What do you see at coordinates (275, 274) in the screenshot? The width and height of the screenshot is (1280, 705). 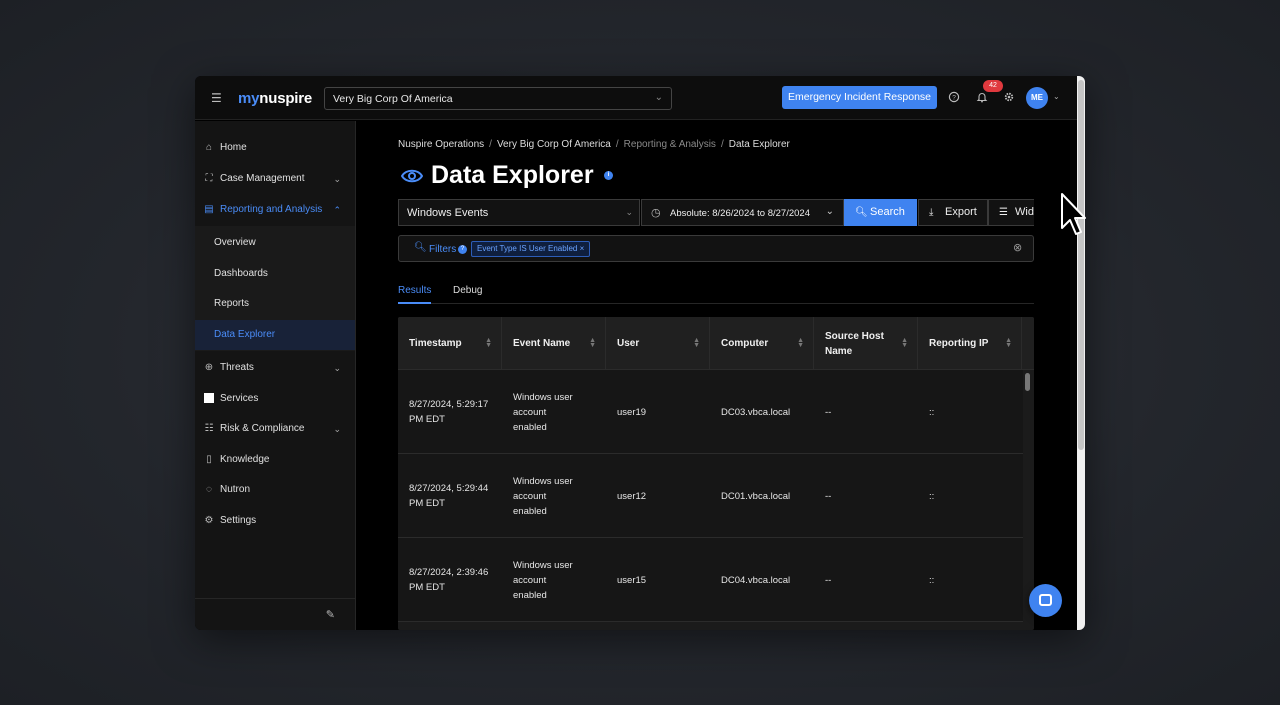 I see `sidebar-subitem-dashboards: Dashboards` at bounding box center [275, 274].